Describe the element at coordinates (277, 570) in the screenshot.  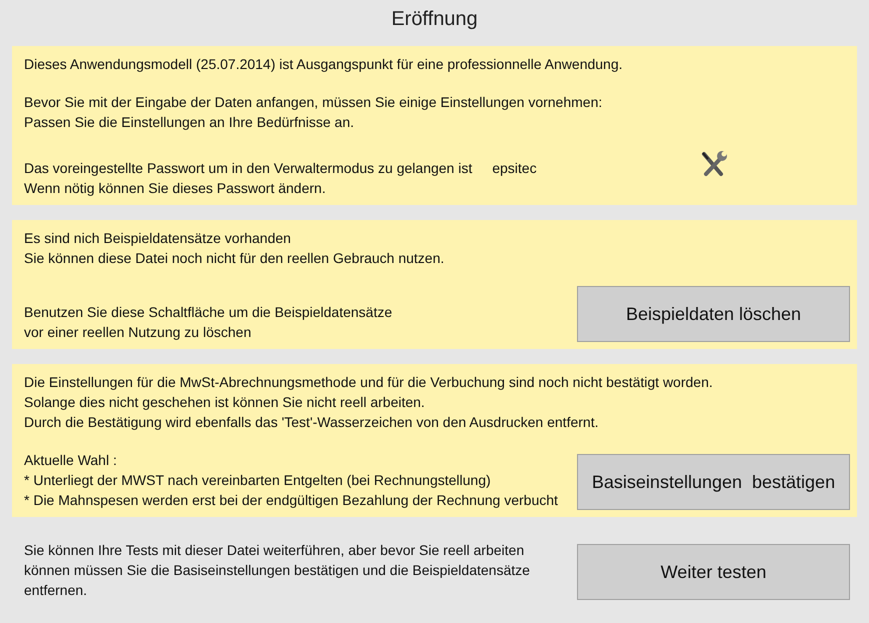
I see `info-text: können müssen Sie die Basiseinstellungen bestätigen und die Beispieldatensätze` at that location.